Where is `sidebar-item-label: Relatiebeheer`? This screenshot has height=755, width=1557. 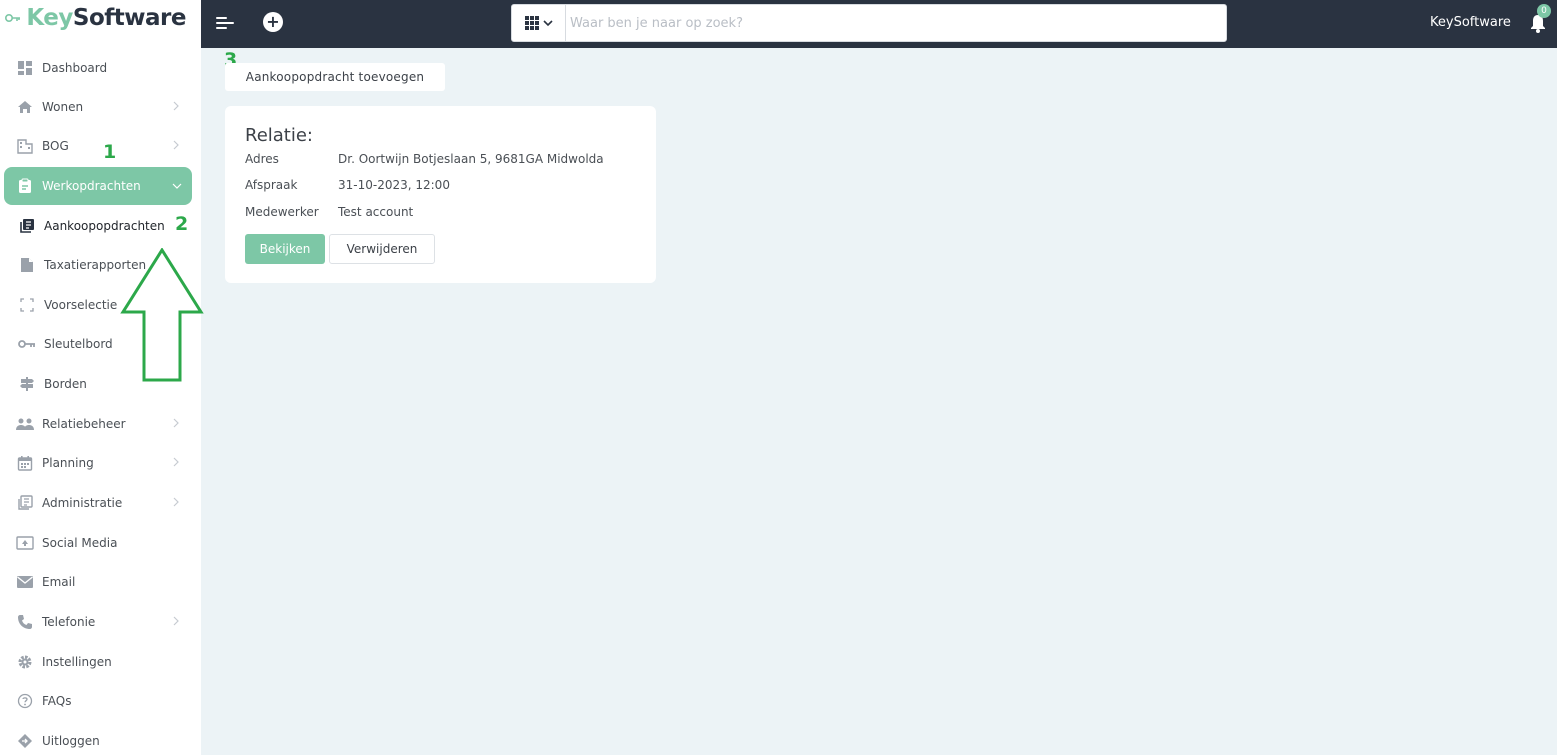 sidebar-item-label: Relatiebeheer is located at coordinates (84, 424).